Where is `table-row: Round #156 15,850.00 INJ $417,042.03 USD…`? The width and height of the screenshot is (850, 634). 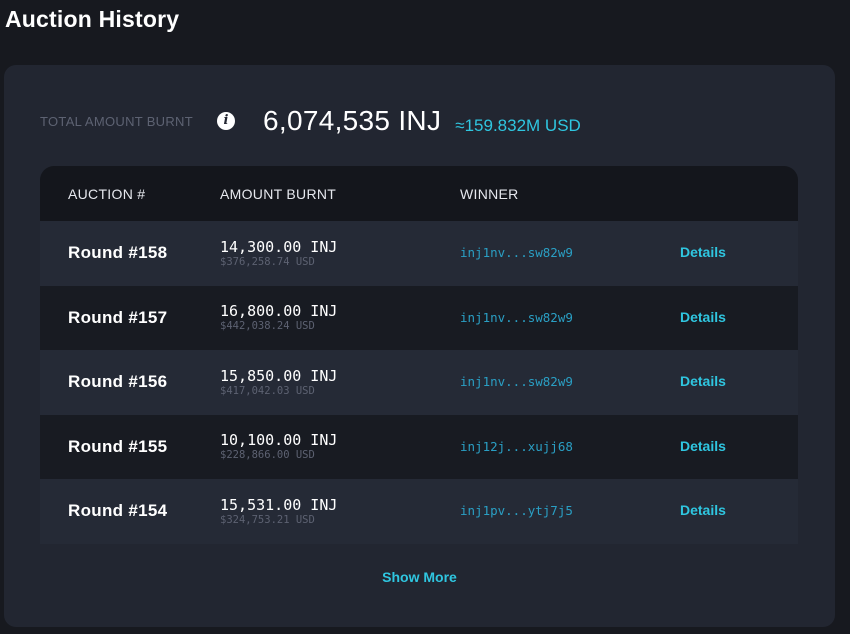 table-row: Round #156 15,850.00 INJ $417,042.03 USD… is located at coordinates (419, 382).